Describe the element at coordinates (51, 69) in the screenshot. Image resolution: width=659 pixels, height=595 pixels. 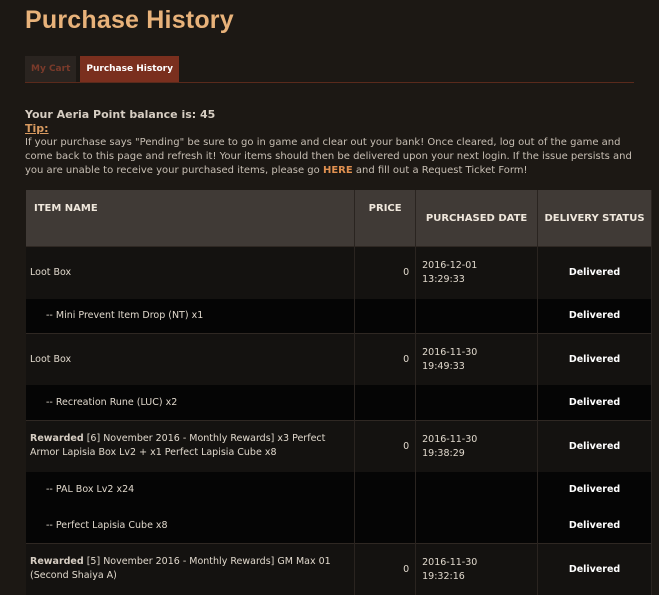
I see `tab-my-cart: My Cart` at that location.